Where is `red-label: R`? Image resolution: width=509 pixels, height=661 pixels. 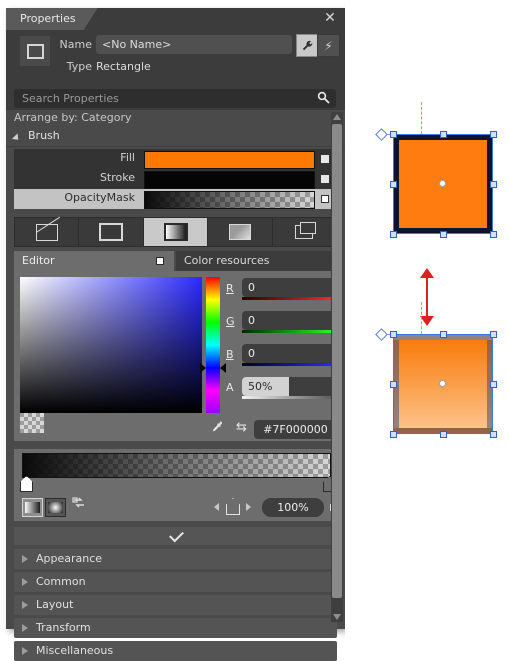 red-label: R is located at coordinates (230, 288).